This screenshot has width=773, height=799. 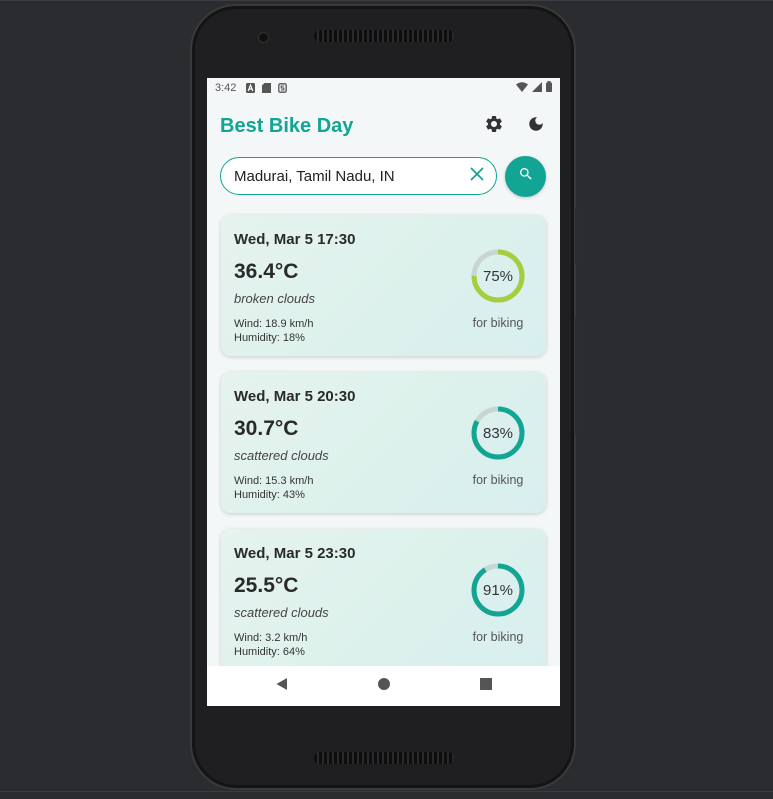 I want to click on system-nav-bar, so click(x=383, y=686).